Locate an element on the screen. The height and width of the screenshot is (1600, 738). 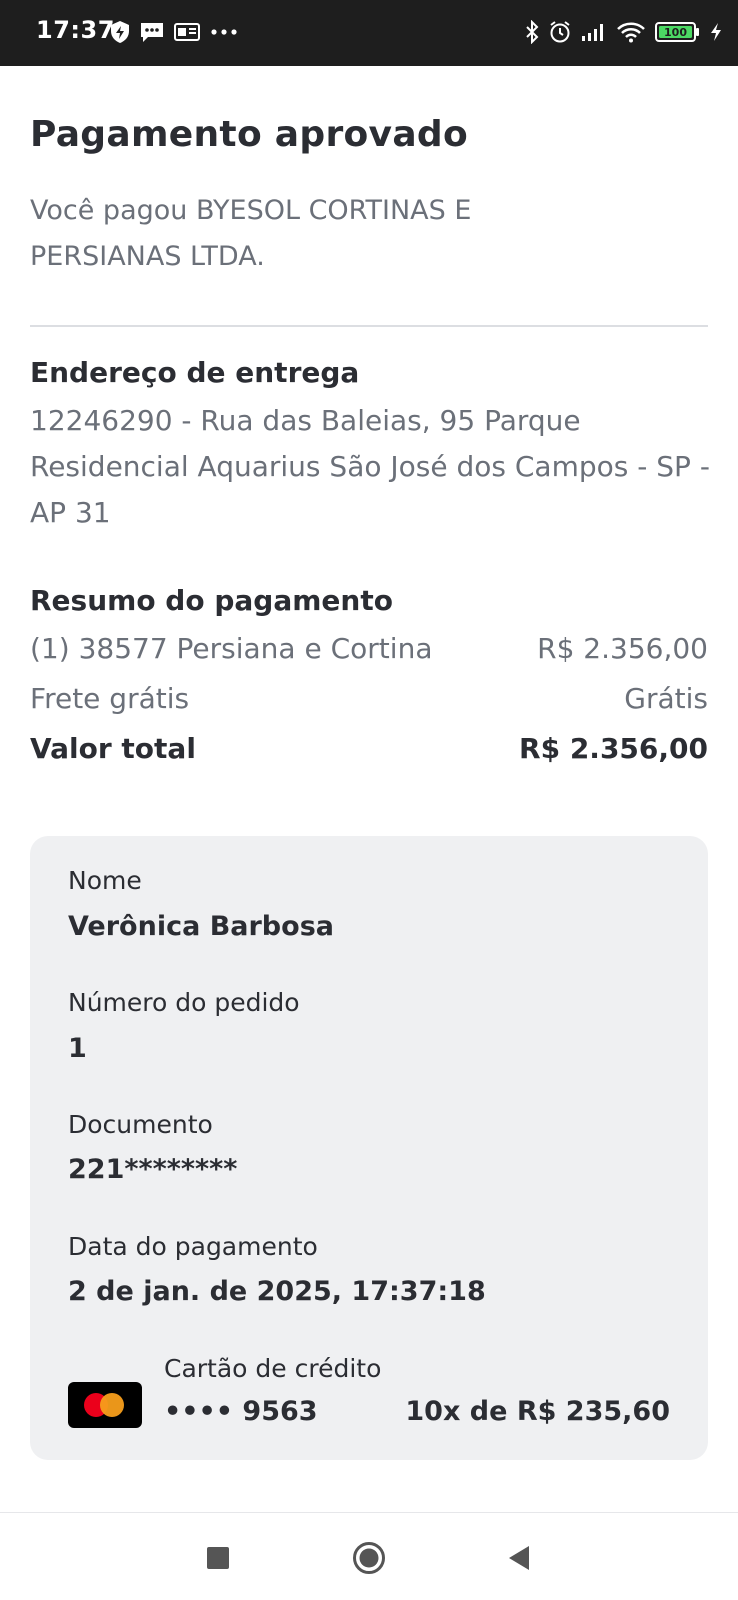
shipping-row: Frete grátis Grátis is located at coordinates (369, 698).